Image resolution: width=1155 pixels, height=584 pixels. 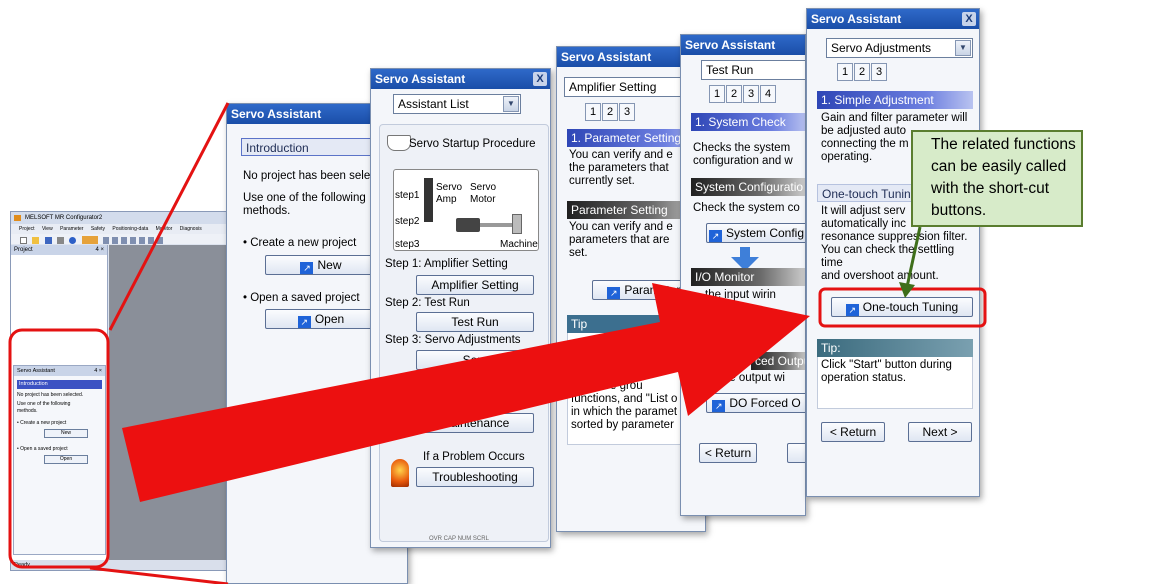 What do you see at coordinates (59, 448) in the screenshot?
I see `mini-assistant-highlight` at bounding box center [59, 448].